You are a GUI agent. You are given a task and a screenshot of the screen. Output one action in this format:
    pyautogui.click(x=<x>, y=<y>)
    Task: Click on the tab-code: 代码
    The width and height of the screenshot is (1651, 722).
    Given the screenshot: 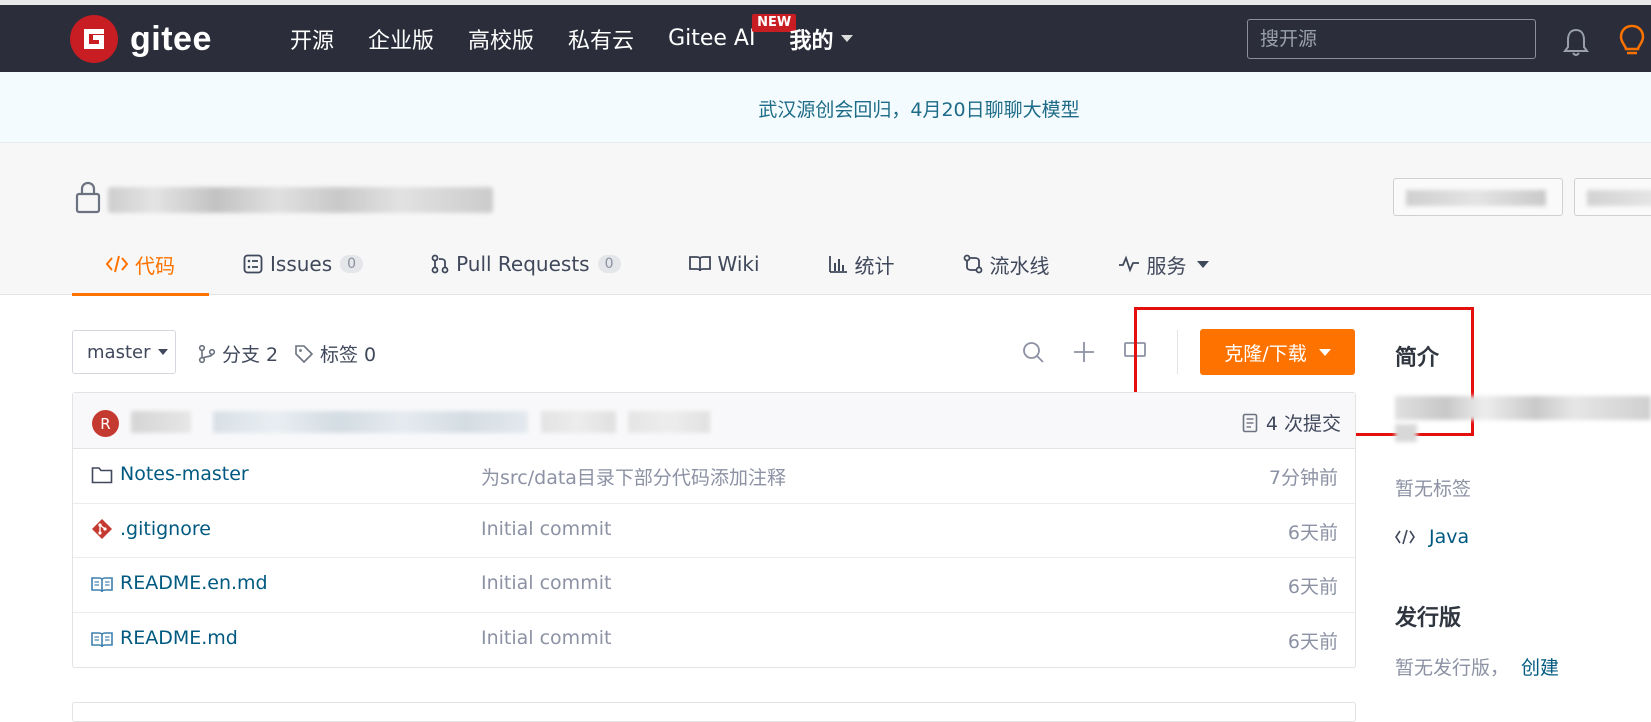 What is the action you would take?
    pyautogui.click(x=140, y=264)
    